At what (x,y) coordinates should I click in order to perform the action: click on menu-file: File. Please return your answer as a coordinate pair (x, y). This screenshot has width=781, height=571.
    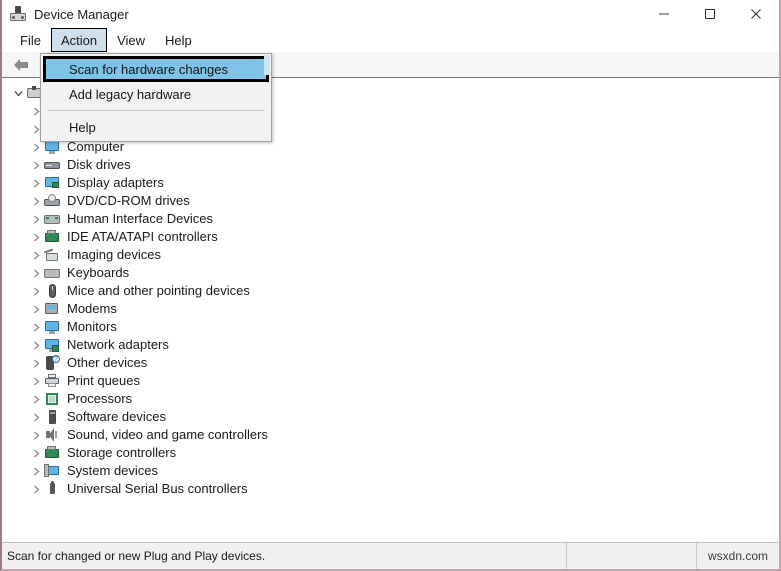
    Looking at the image, I should click on (30, 40).